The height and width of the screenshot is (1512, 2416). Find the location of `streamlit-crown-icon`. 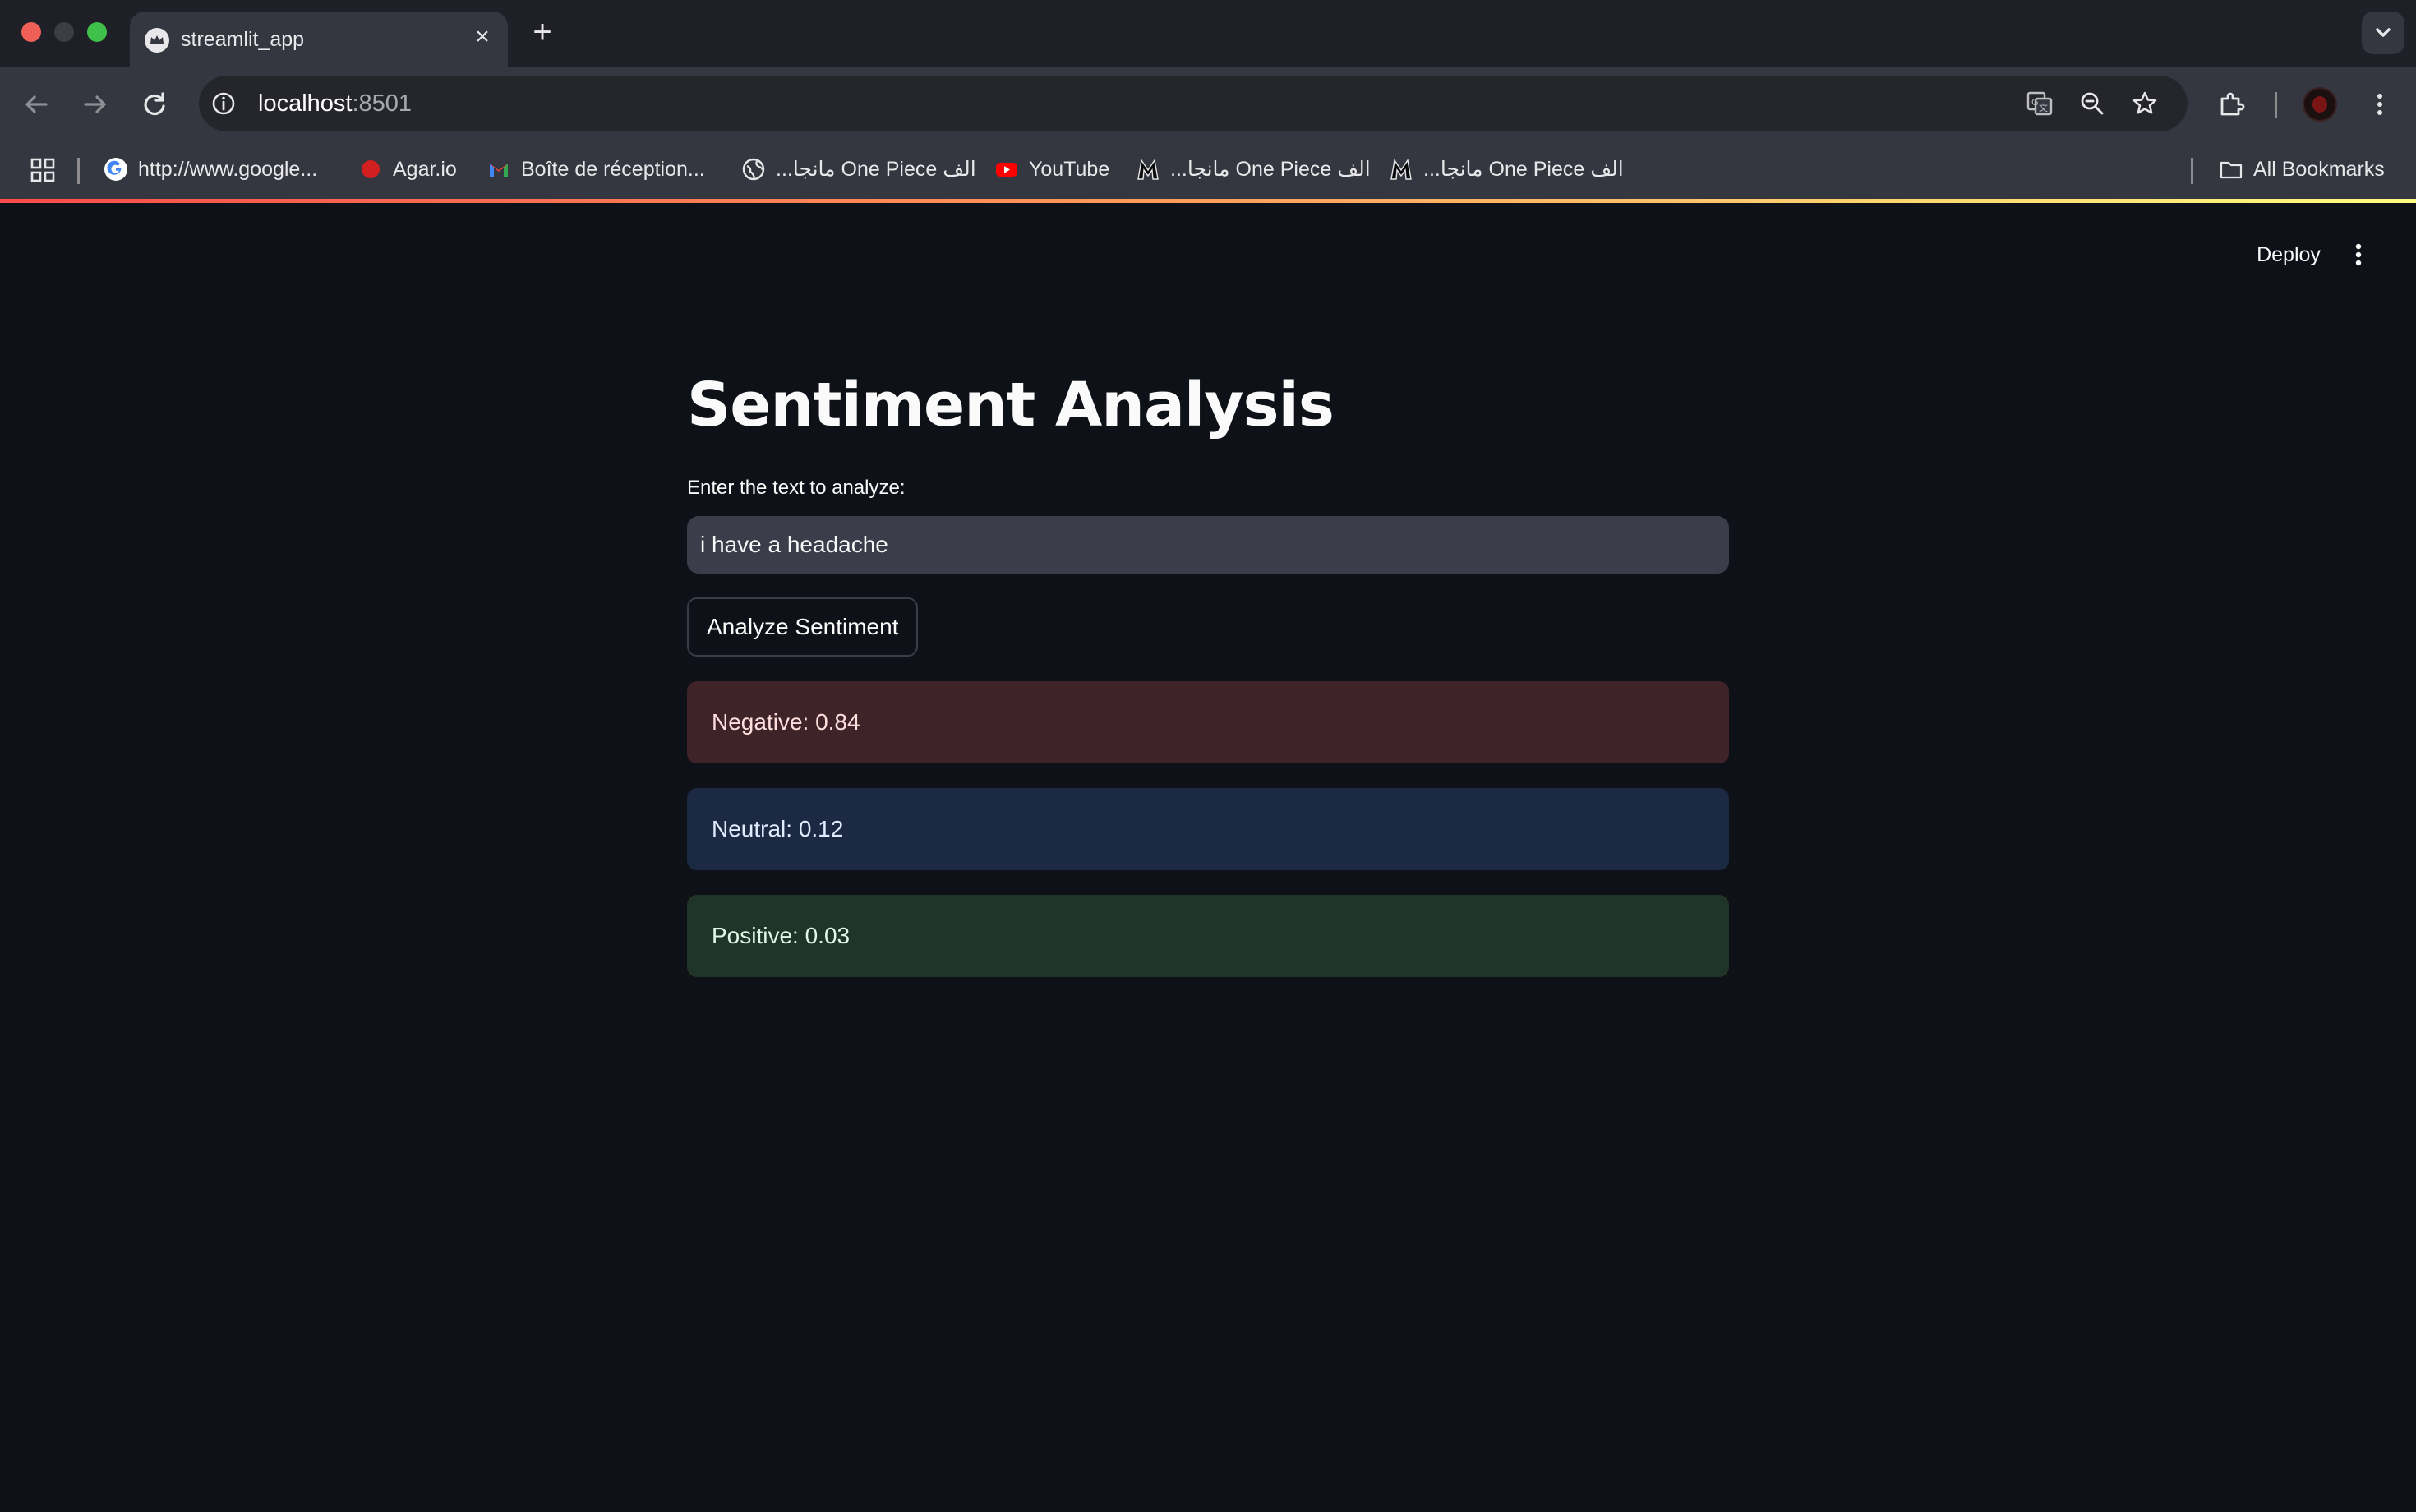

streamlit-crown-icon is located at coordinates (157, 40).